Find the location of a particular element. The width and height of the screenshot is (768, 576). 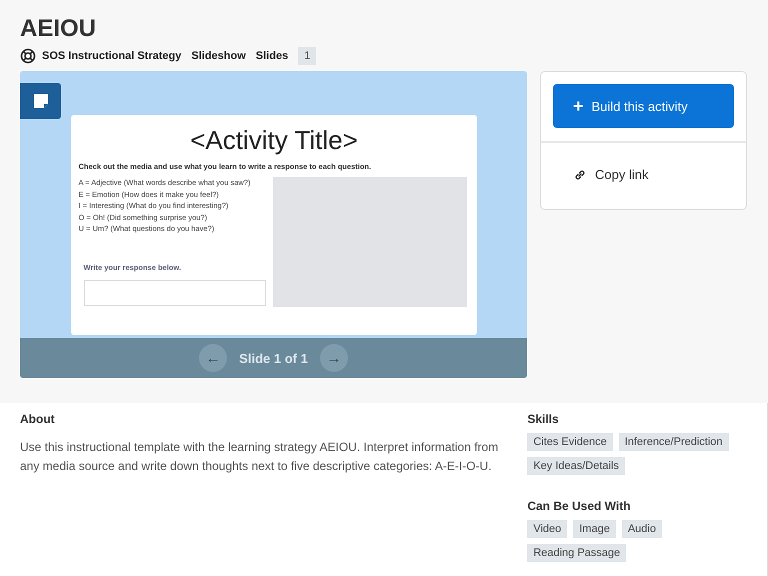

media-tag: Image is located at coordinates (594, 529).